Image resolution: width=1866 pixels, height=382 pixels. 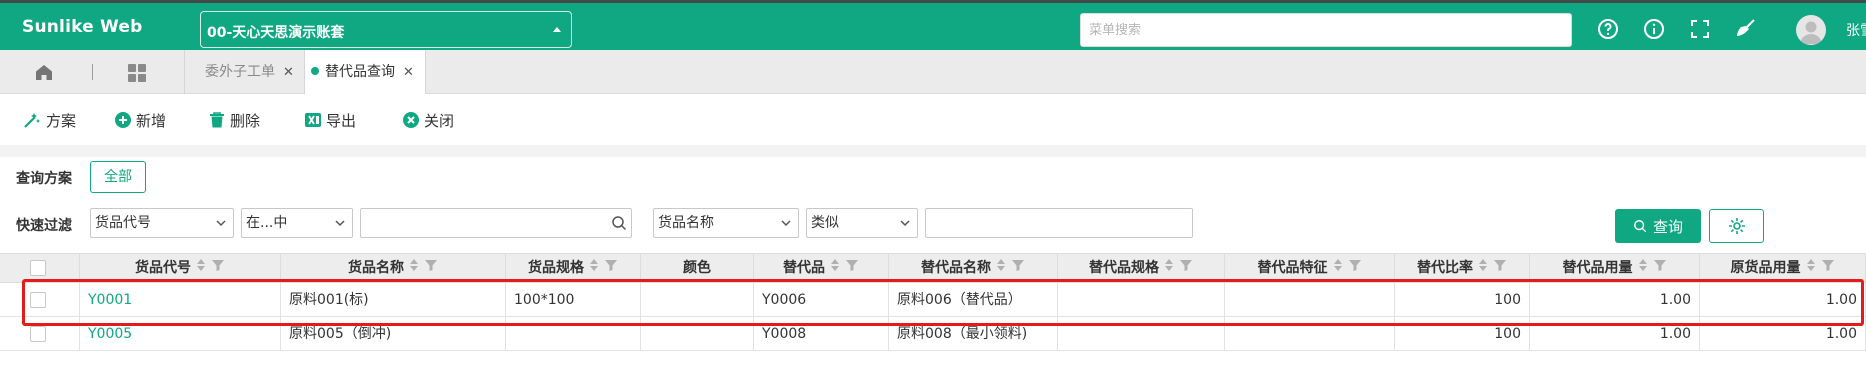 I want to click on clean-icon, so click(x=1746, y=29).